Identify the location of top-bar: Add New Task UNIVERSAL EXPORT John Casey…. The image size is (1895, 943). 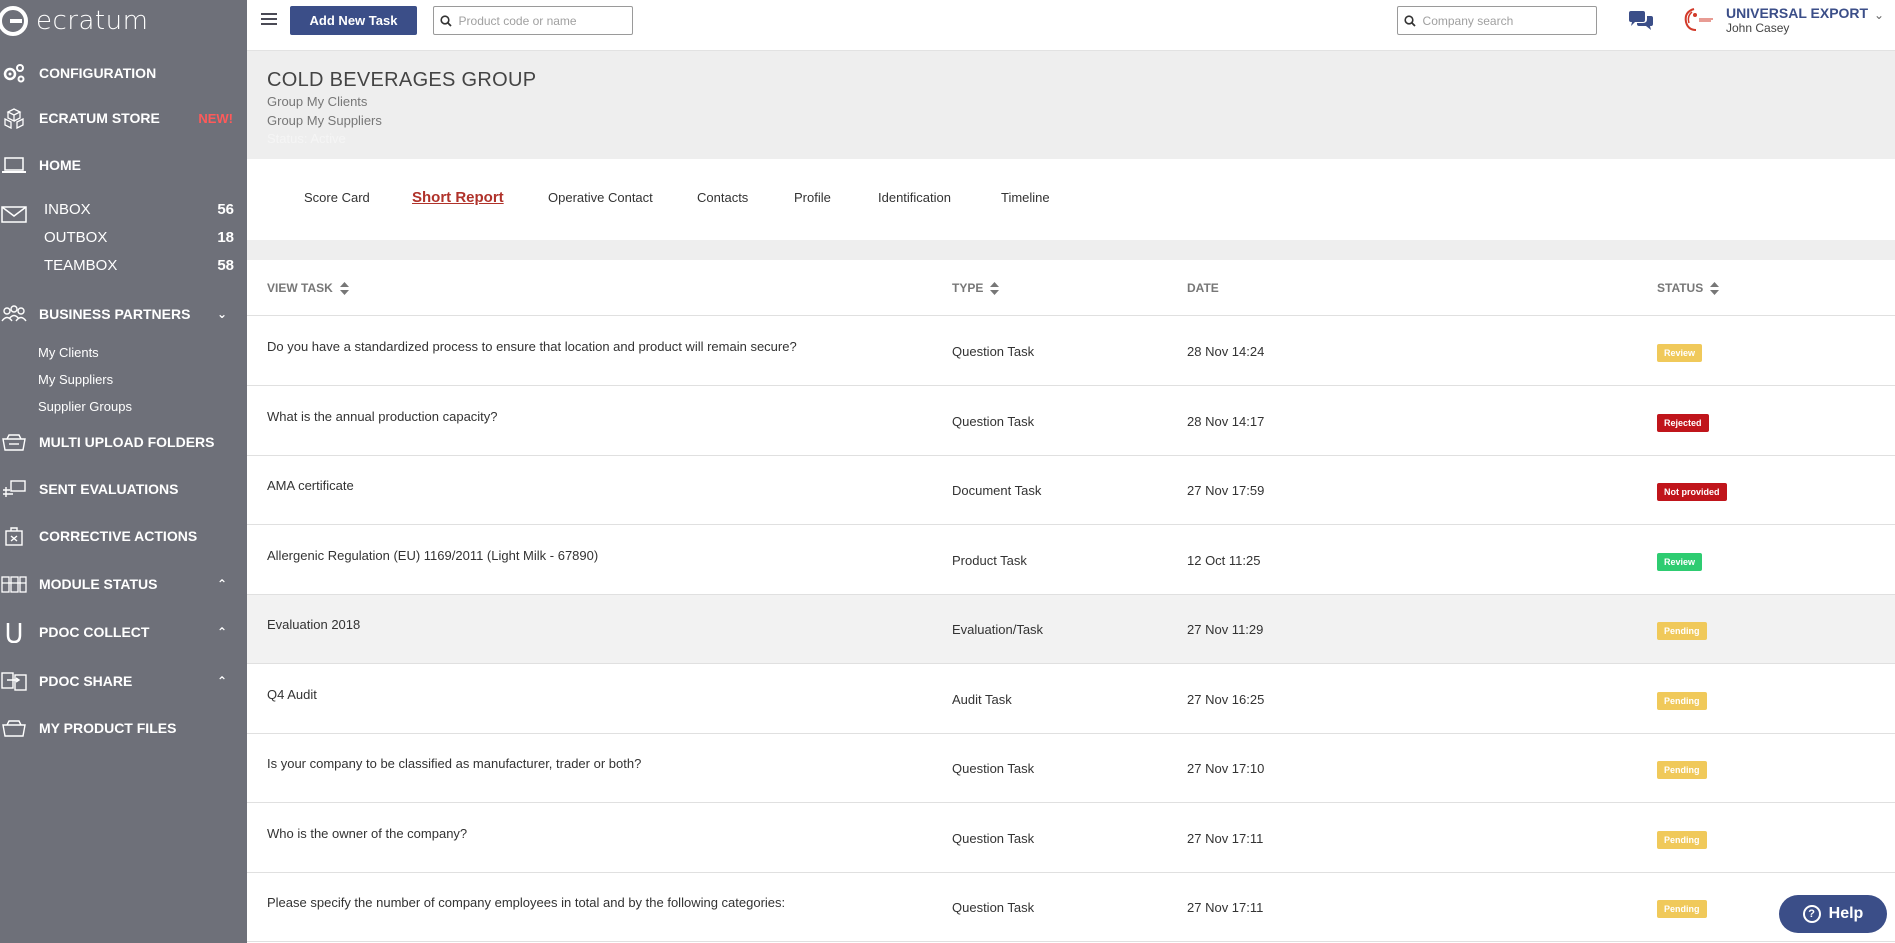
(1071, 25).